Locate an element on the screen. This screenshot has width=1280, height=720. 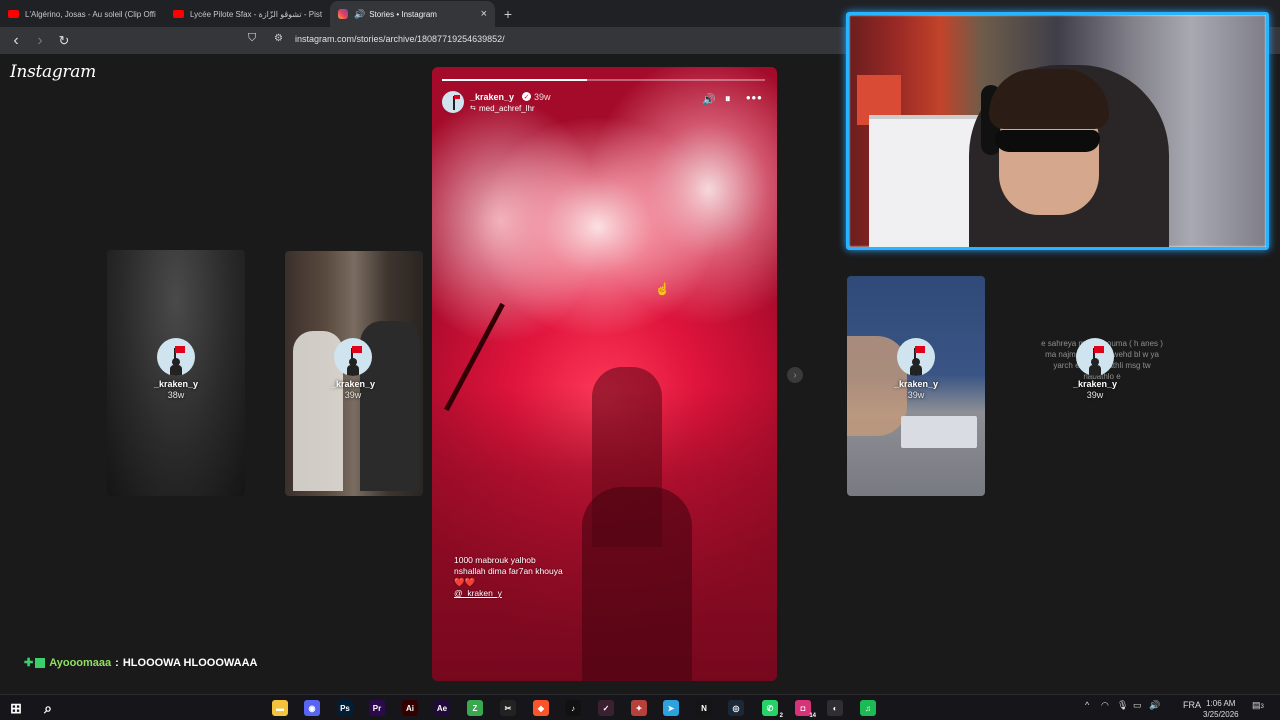
tab-label: L'Algérino, Josas - Au soleil (Clip Offi is located at coordinates (90, 14).